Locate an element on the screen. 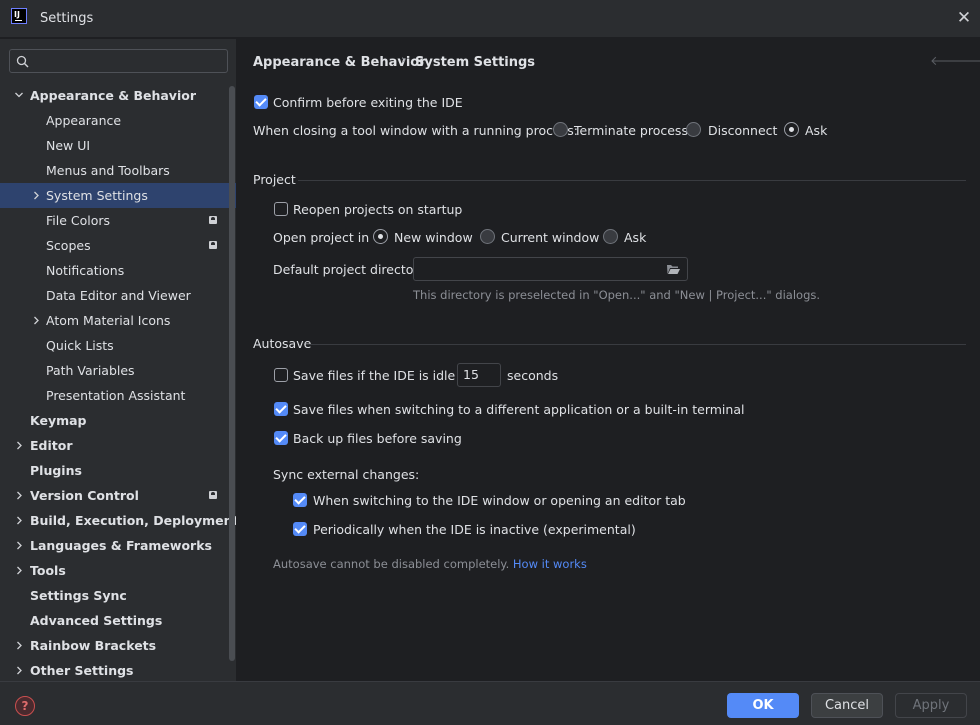  sidebar-item-label: Tools is located at coordinates (48, 570).